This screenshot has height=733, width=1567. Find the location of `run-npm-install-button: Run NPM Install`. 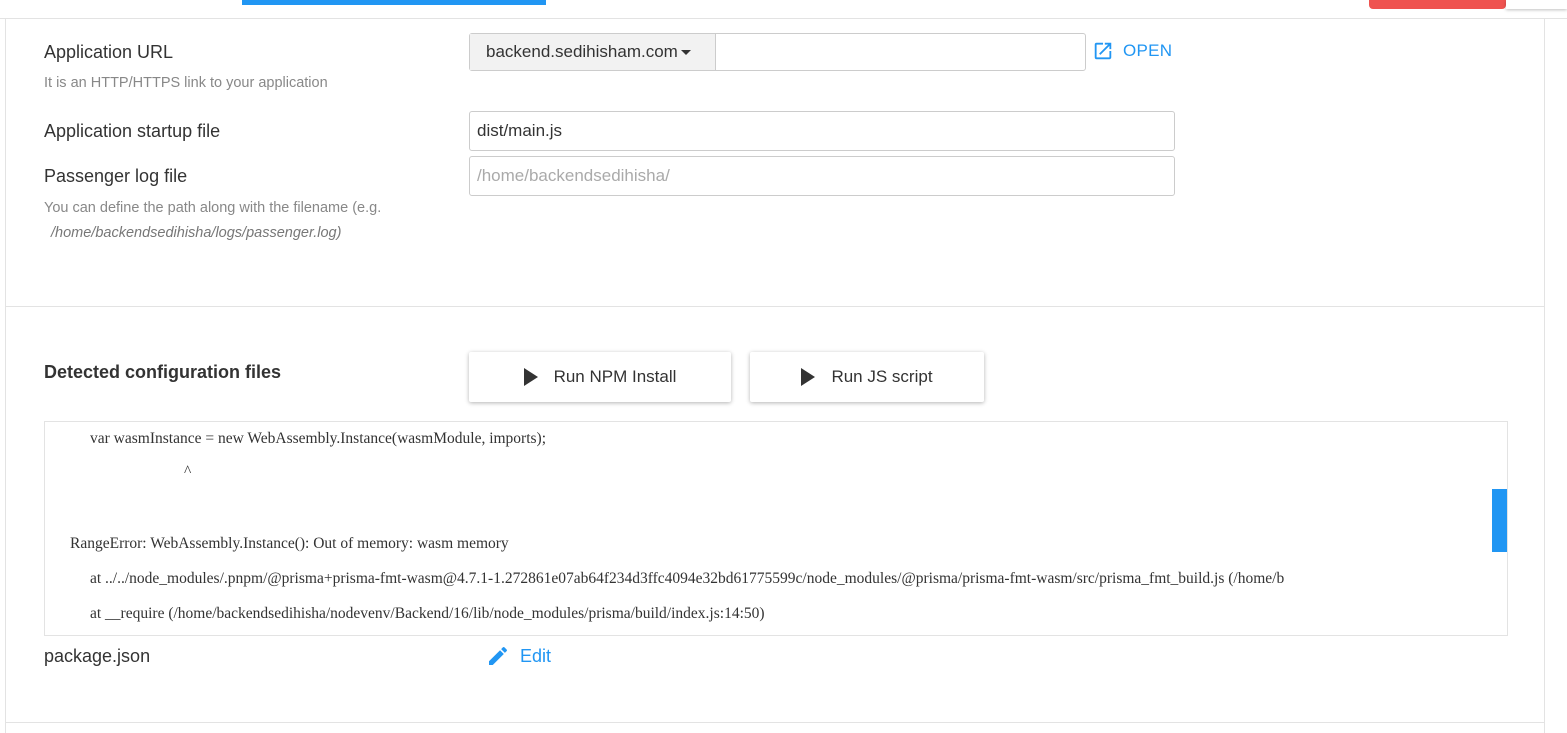

run-npm-install-button: Run NPM Install is located at coordinates (600, 377).